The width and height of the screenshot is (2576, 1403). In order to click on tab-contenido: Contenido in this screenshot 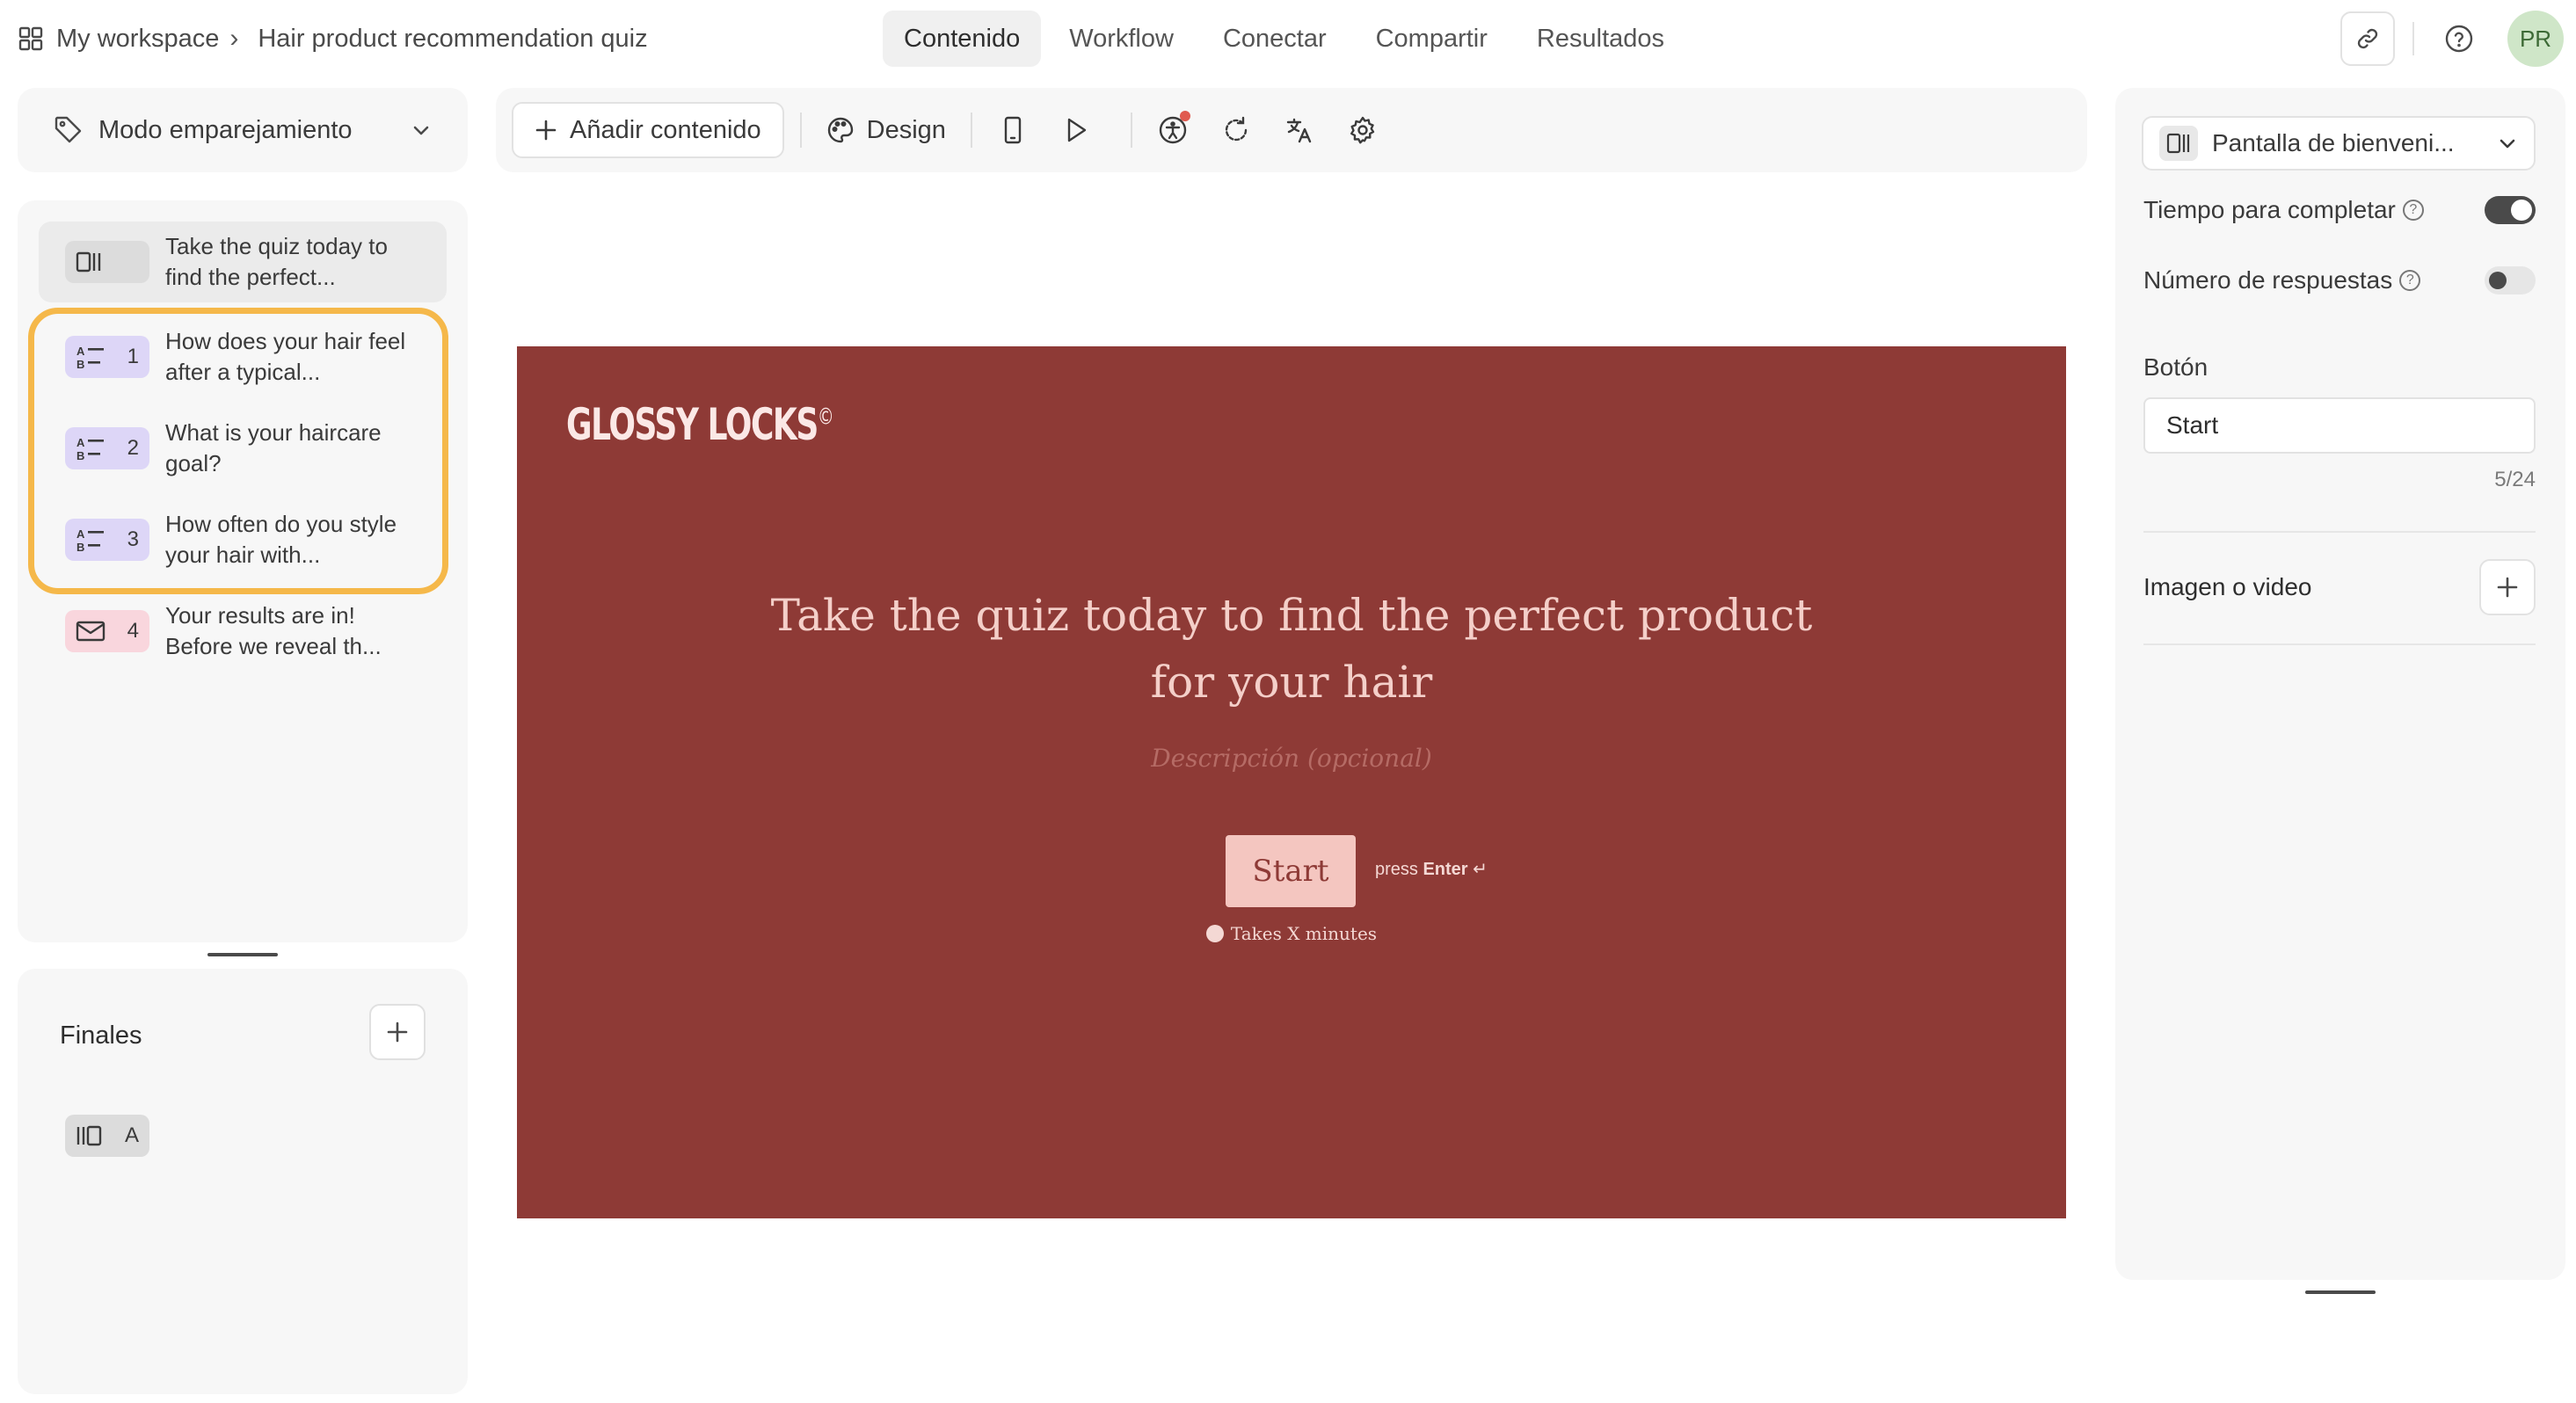, I will do `click(962, 39)`.